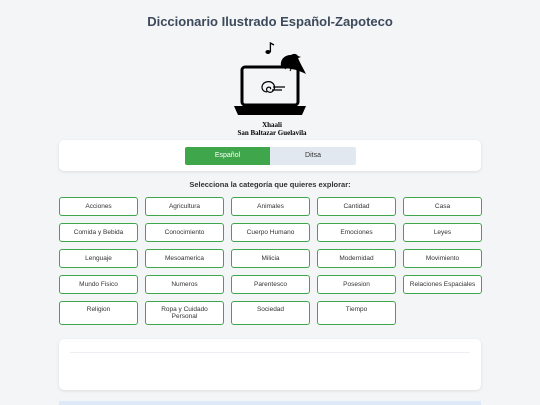  Describe the element at coordinates (184, 258) in the screenshot. I see `category-button: Mesoamerica` at that location.